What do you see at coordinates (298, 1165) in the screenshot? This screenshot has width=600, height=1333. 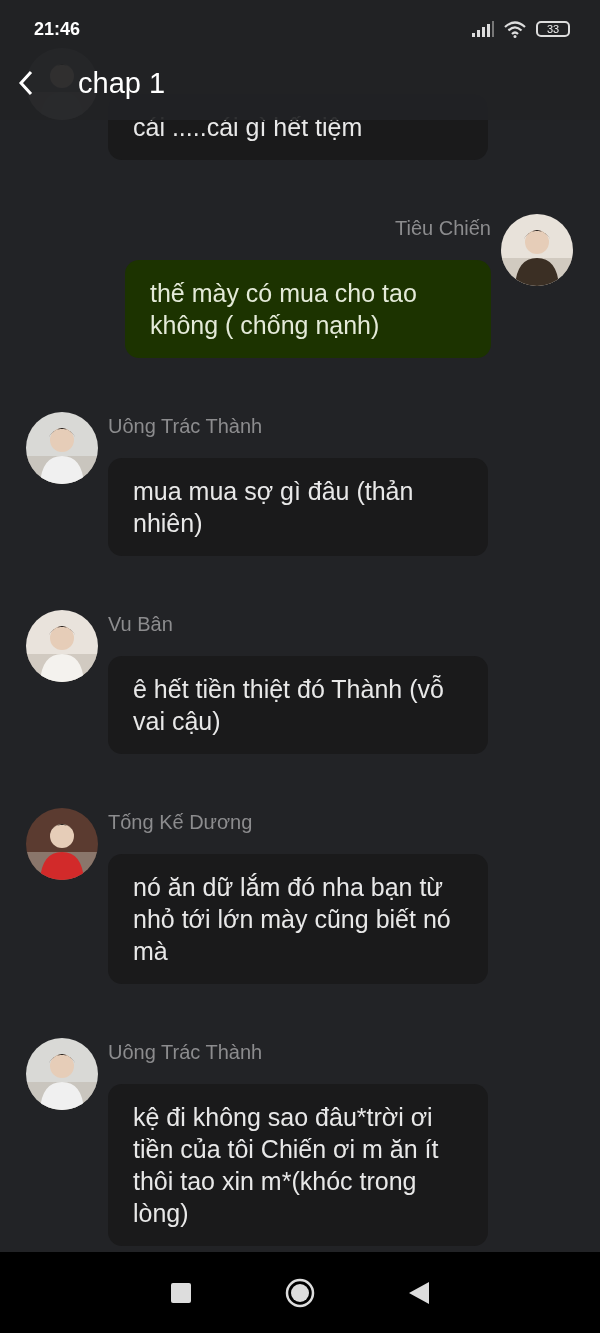 I see `message-bubble: kệ đi không sao đâu*trời ơi tiền của tôi Chiến ơi m ăn ít thôi tao xin m*(khóc trong lòng)` at bounding box center [298, 1165].